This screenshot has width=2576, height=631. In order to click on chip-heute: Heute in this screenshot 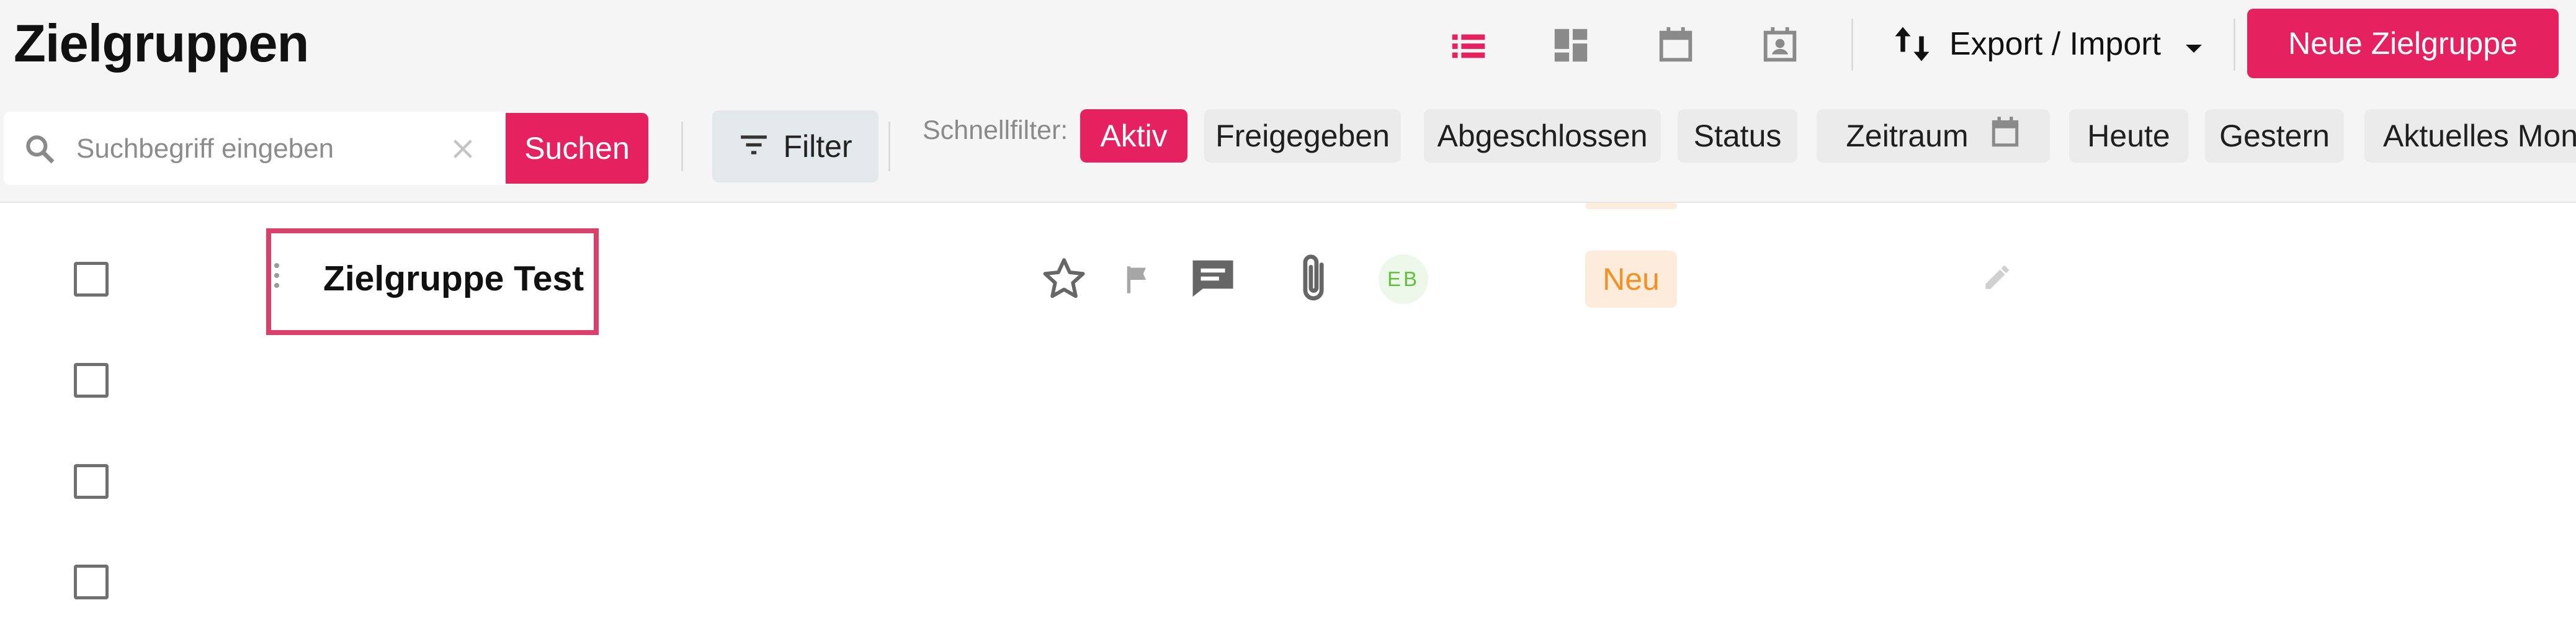, I will do `click(2128, 136)`.